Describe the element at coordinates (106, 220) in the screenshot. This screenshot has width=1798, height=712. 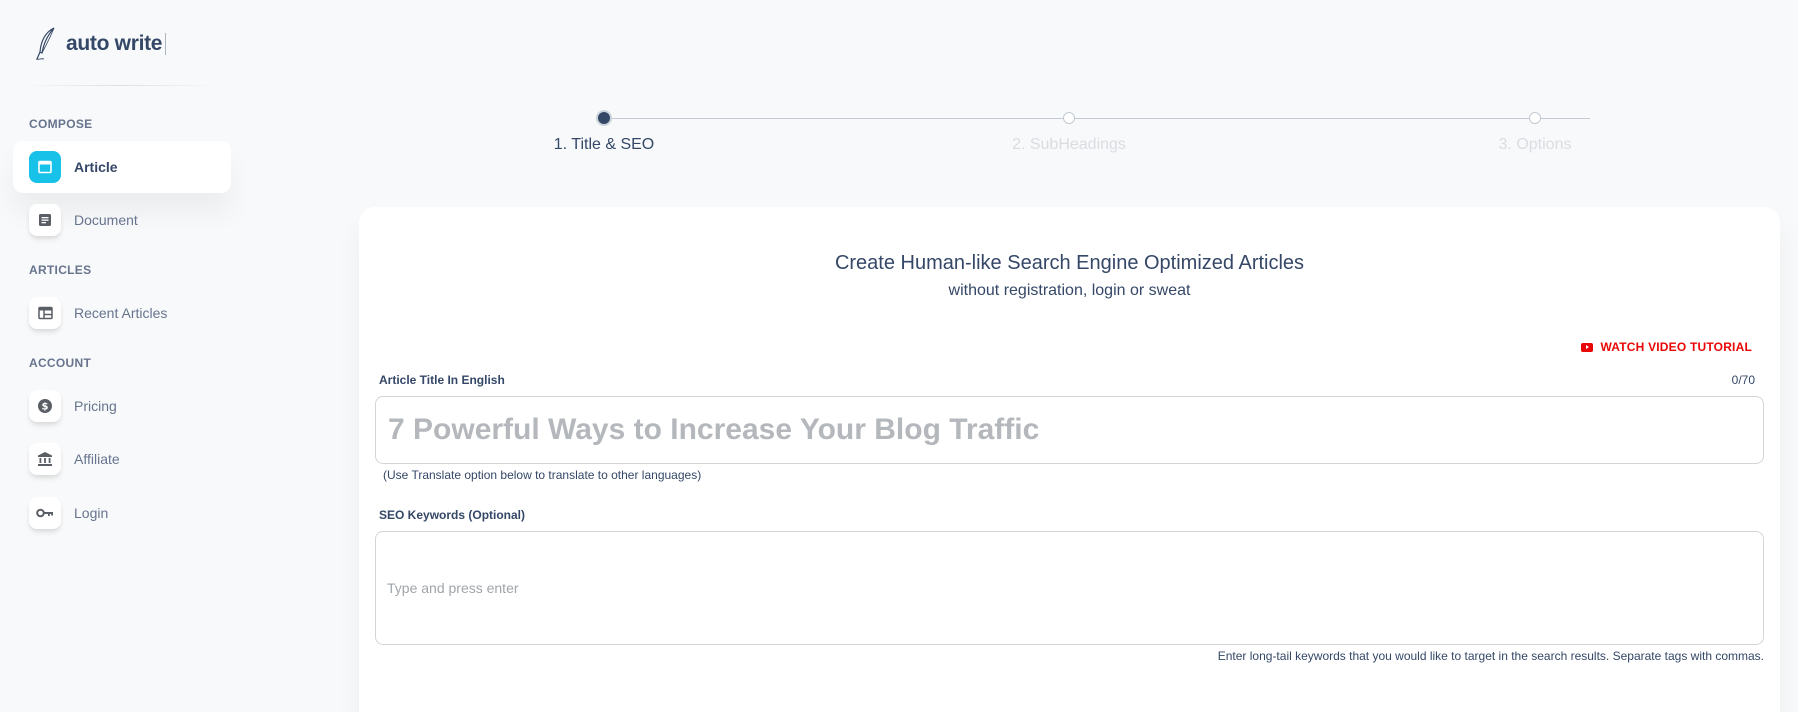
I see `sidebar-item-label: Document` at that location.